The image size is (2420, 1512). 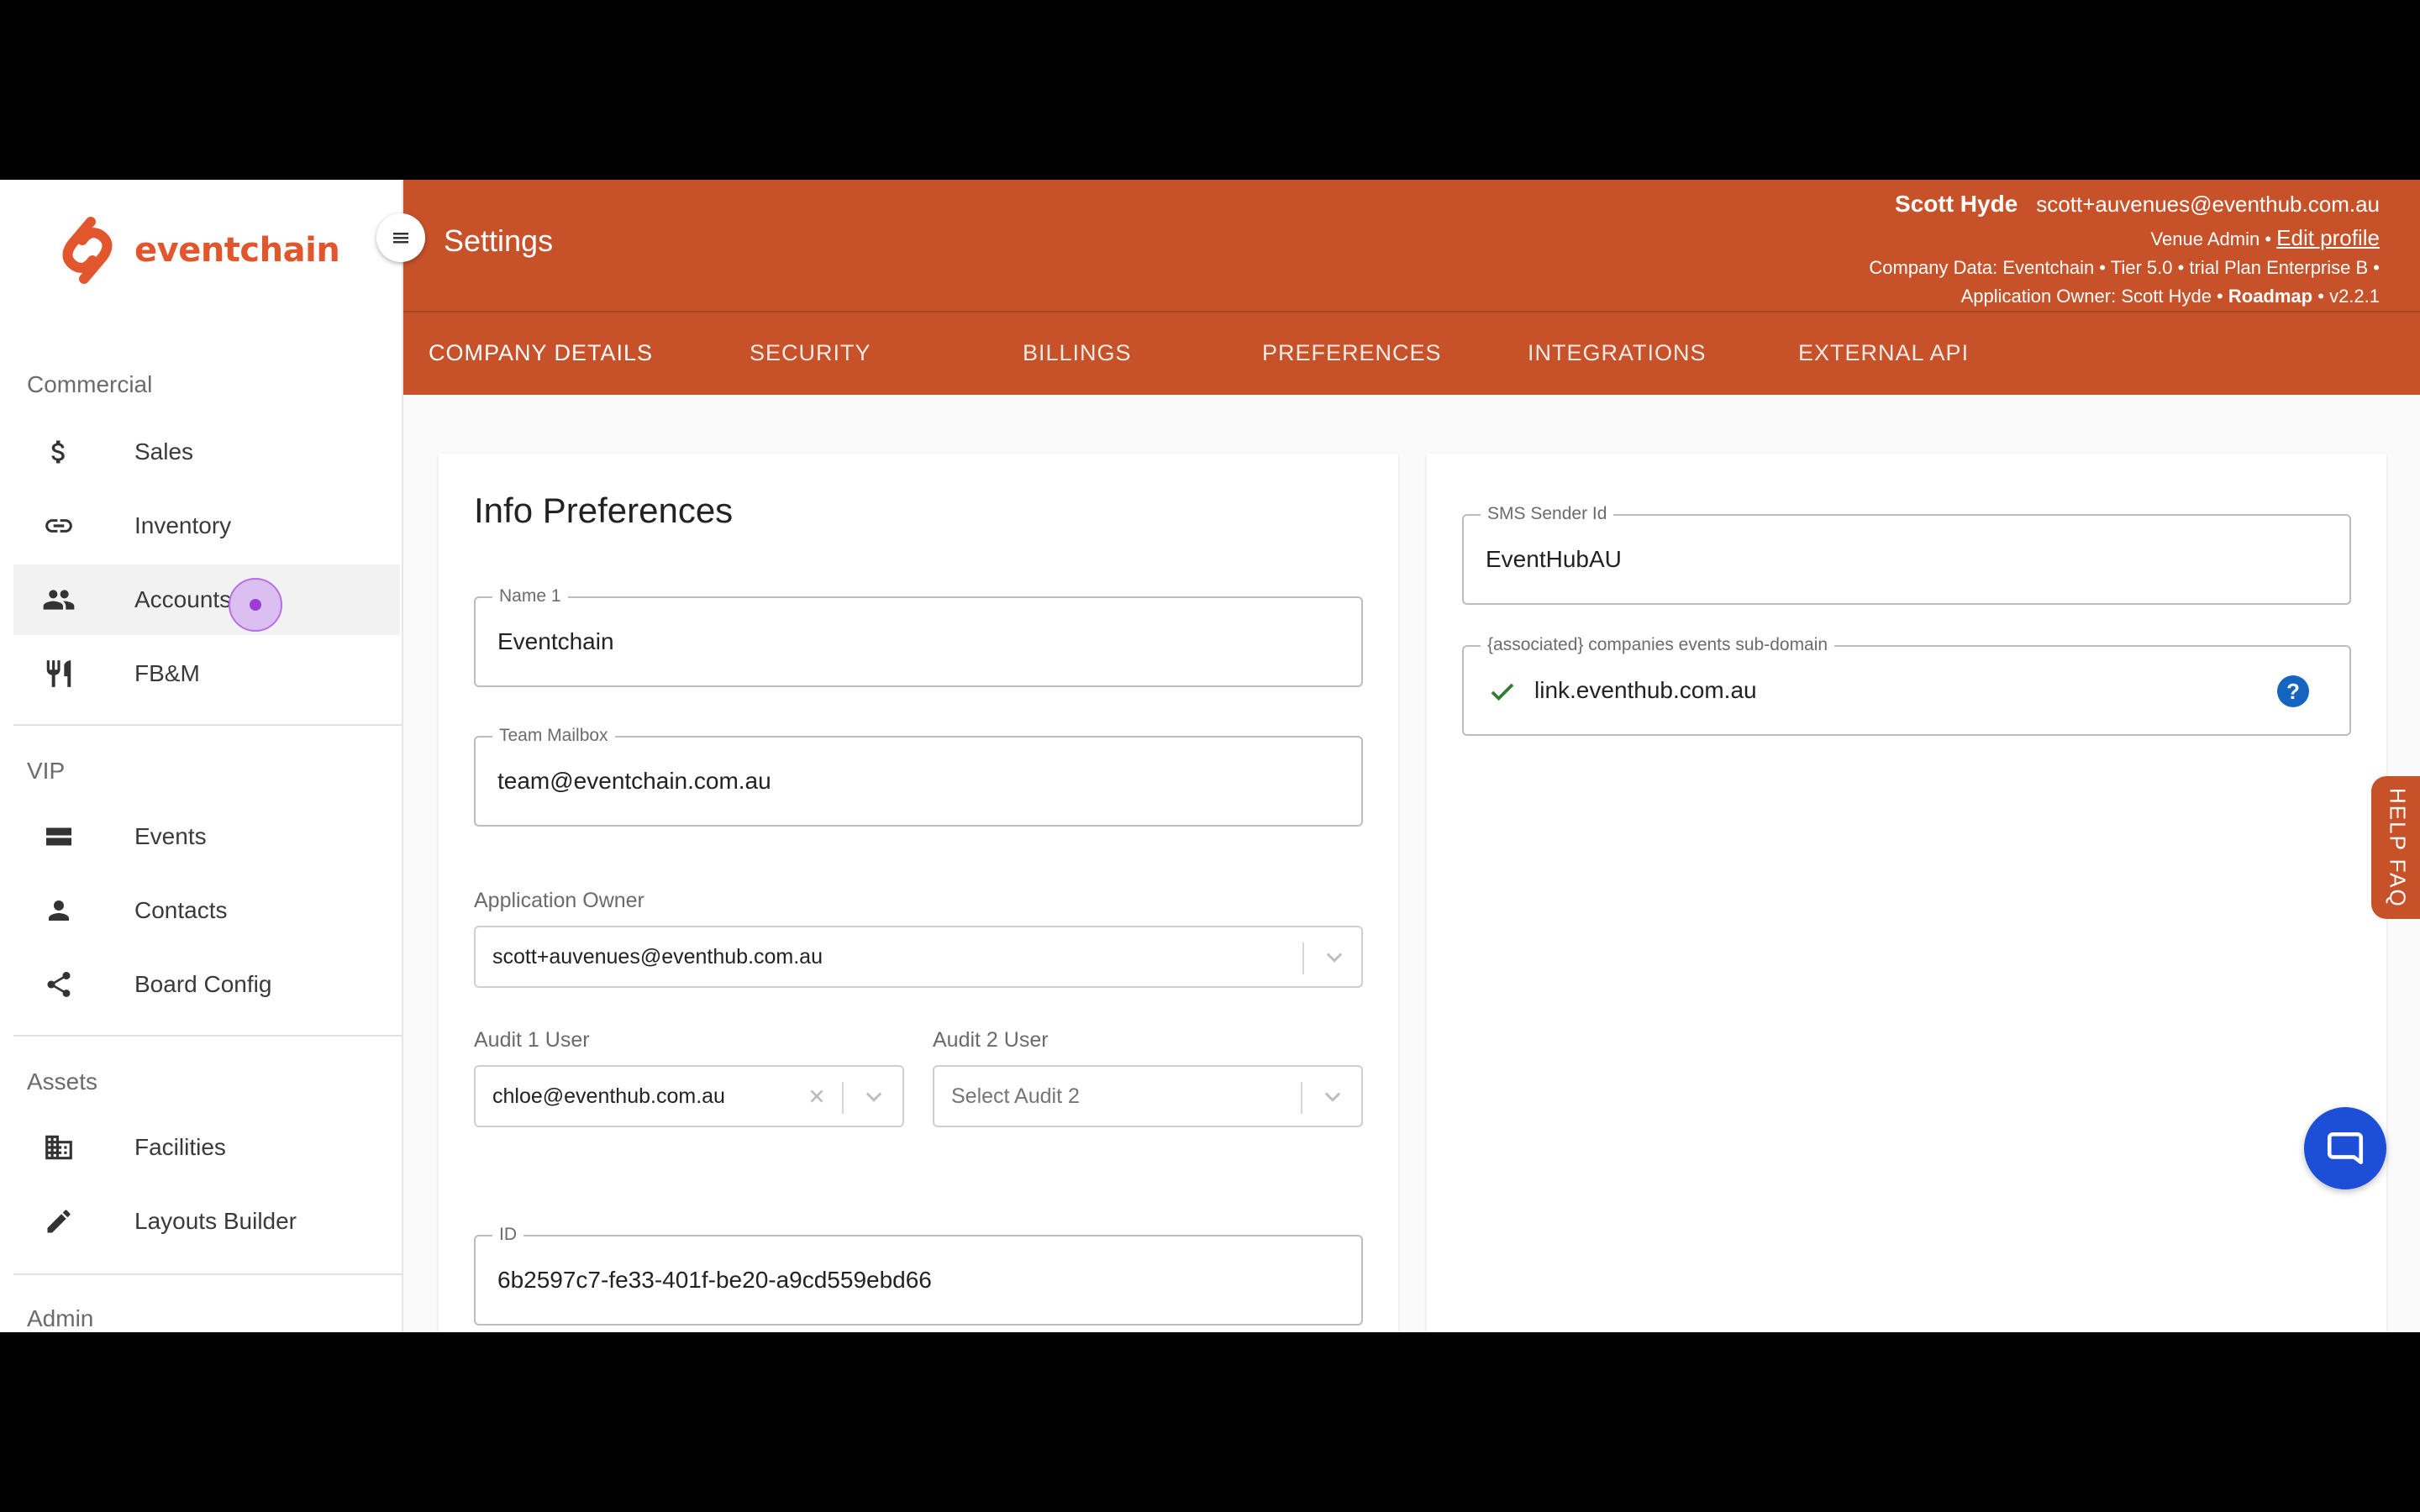 What do you see at coordinates (1016, 1096) in the screenshot?
I see `select-placeholder: Select Audit 2` at bounding box center [1016, 1096].